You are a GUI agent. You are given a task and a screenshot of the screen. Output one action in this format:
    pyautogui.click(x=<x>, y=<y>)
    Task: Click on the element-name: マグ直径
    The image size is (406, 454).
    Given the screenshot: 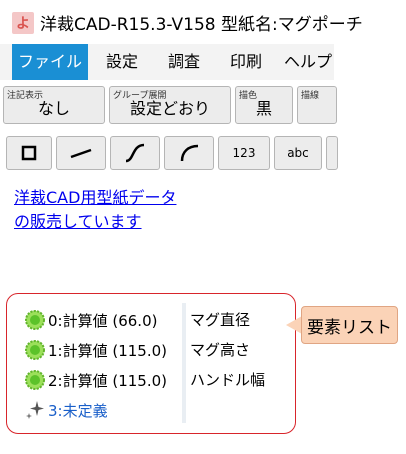 What is the action you would take?
    pyautogui.click(x=220, y=320)
    